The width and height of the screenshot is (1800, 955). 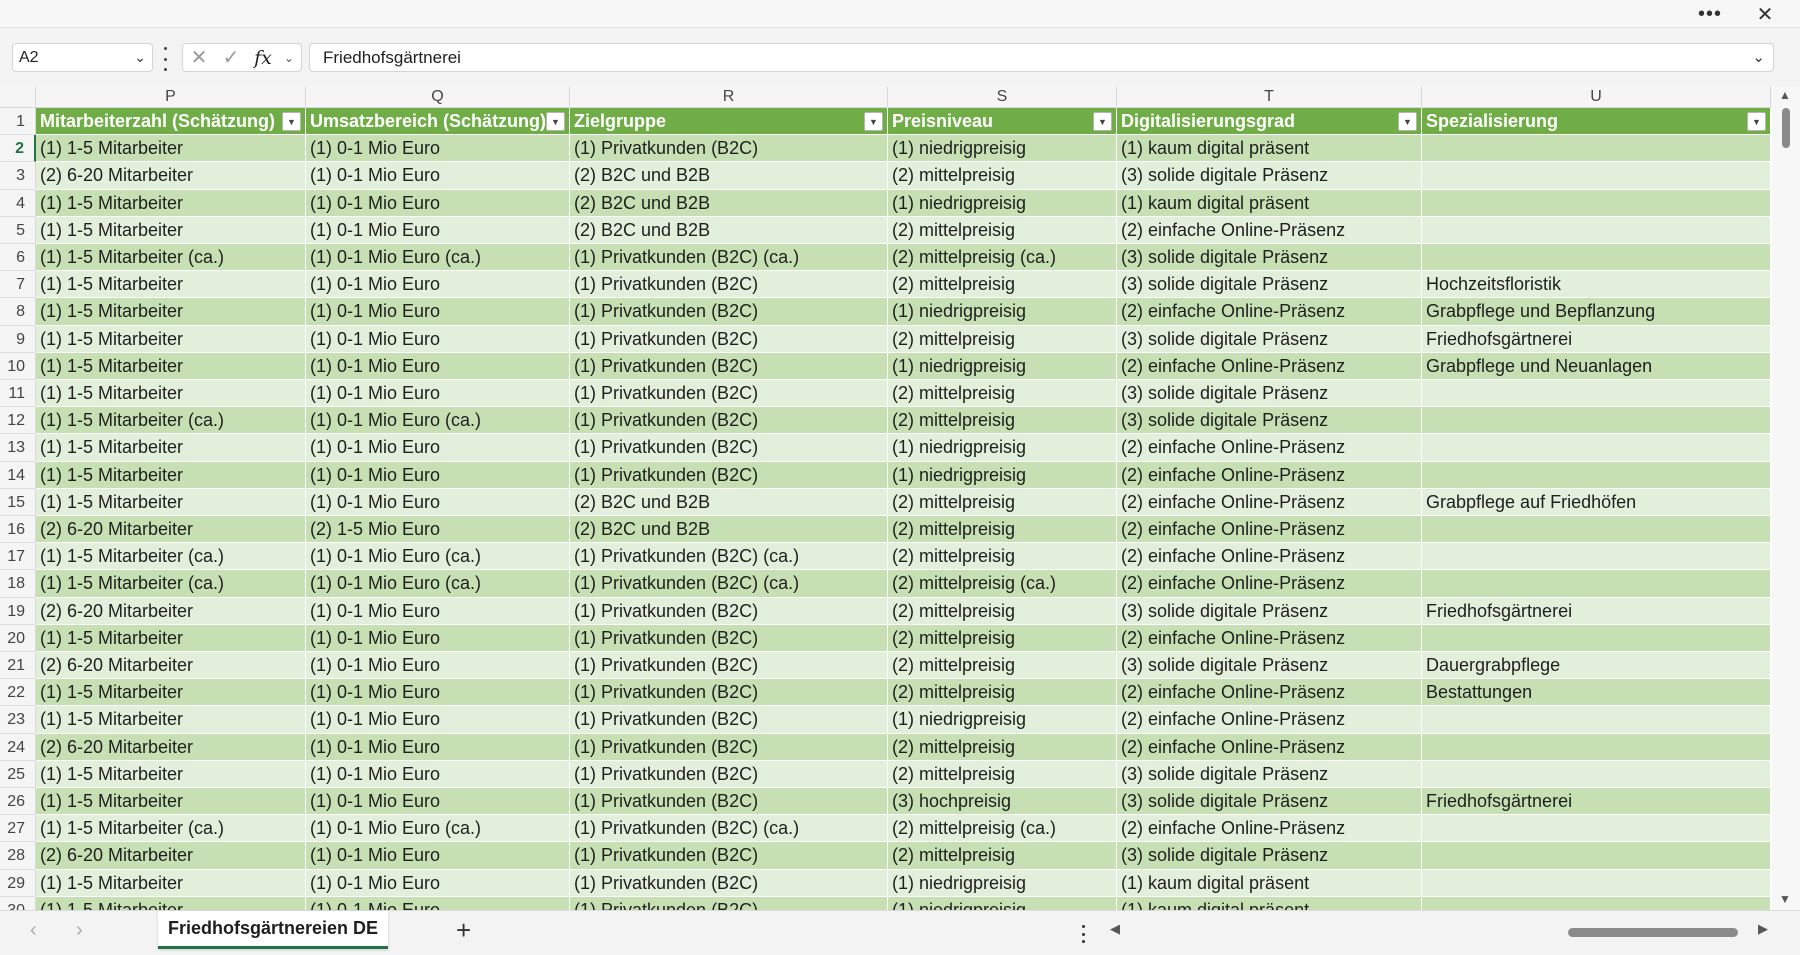 What do you see at coordinates (140, 57) in the screenshot?
I see `chevron-down-icon: ⌄` at bounding box center [140, 57].